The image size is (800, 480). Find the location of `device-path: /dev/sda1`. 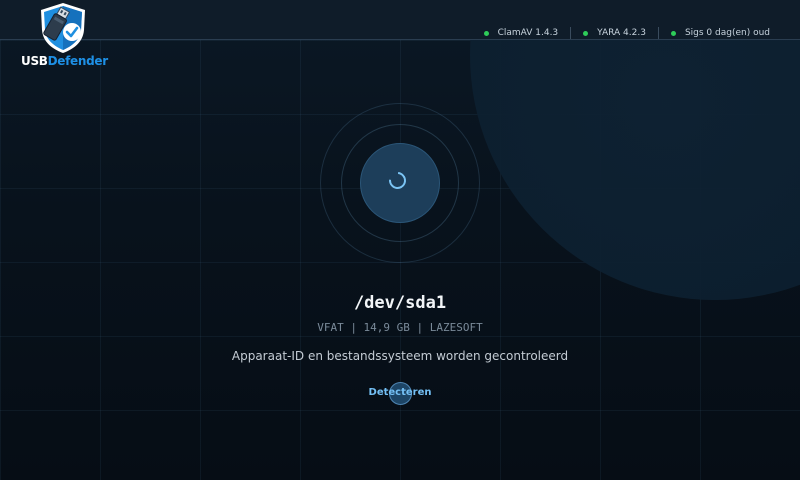

device-path: /dev/sda1 is located at coordinates (400, 303).